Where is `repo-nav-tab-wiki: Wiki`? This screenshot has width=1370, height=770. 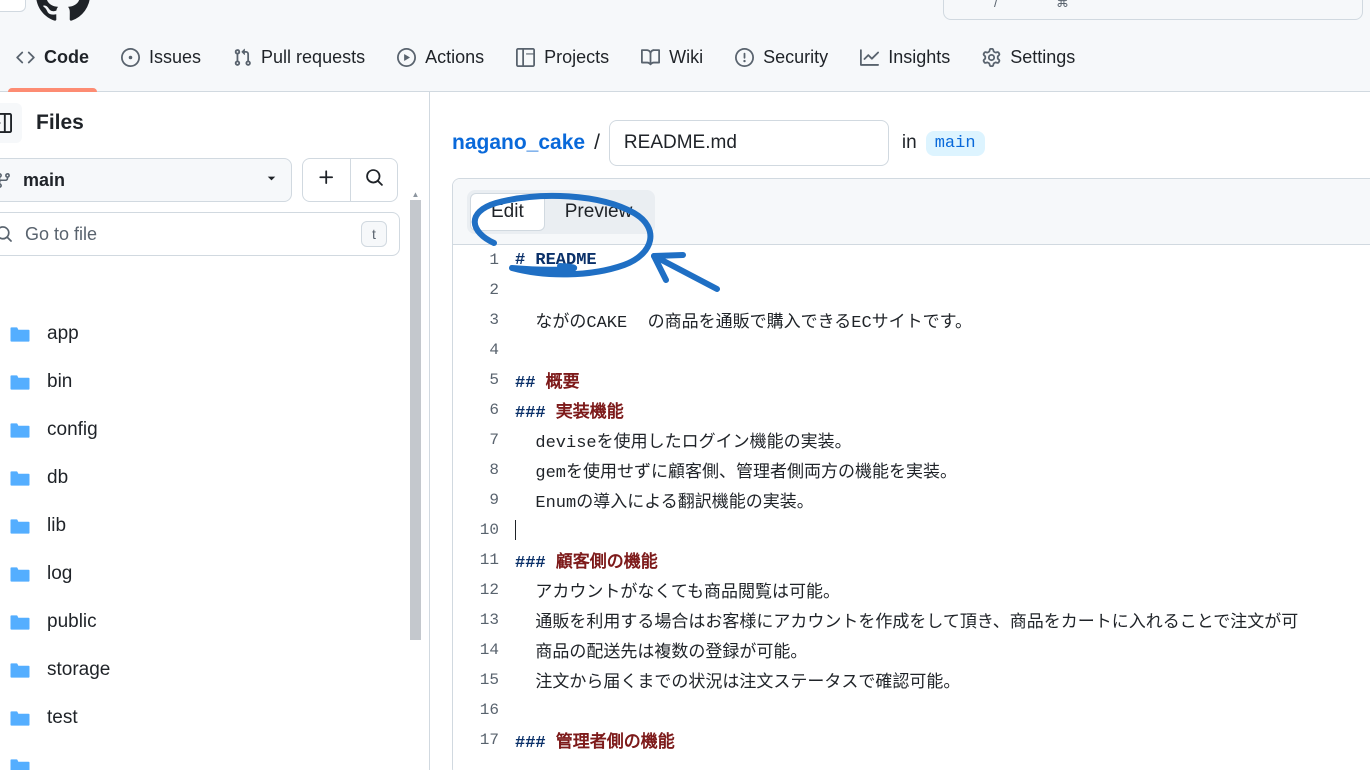 repo-nav-tab-wiki: Wiki is located at coordinates (672, 57).